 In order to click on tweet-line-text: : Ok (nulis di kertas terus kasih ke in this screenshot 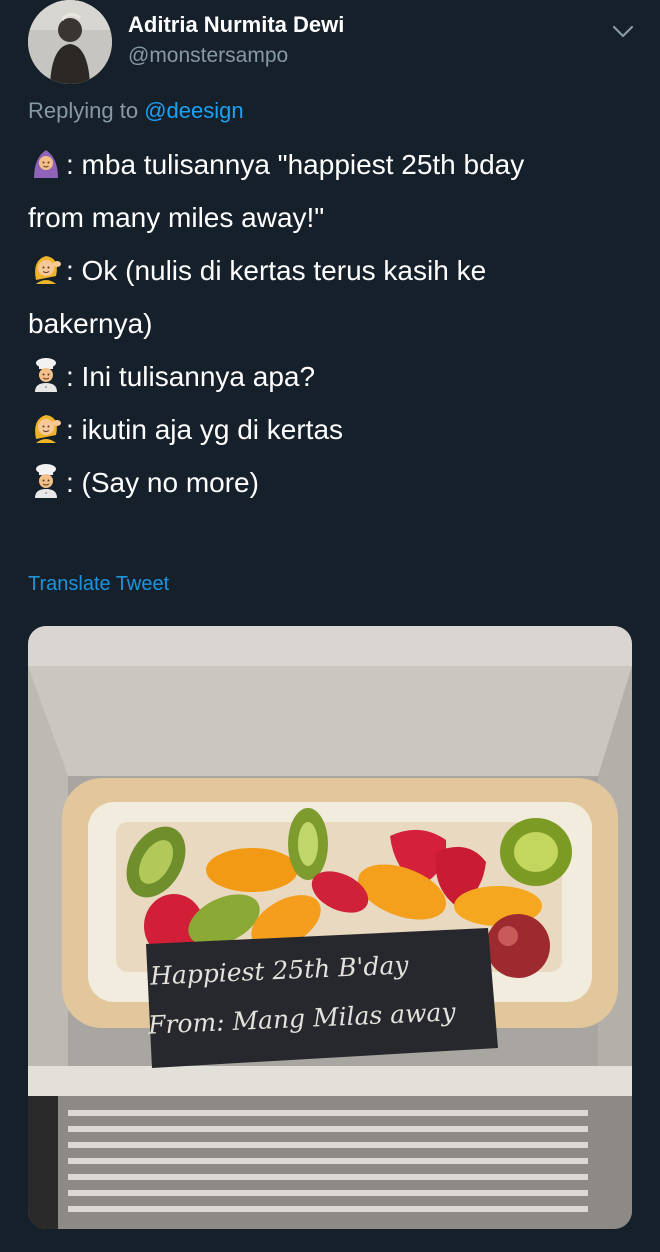, I will do `click(276, 270)`.